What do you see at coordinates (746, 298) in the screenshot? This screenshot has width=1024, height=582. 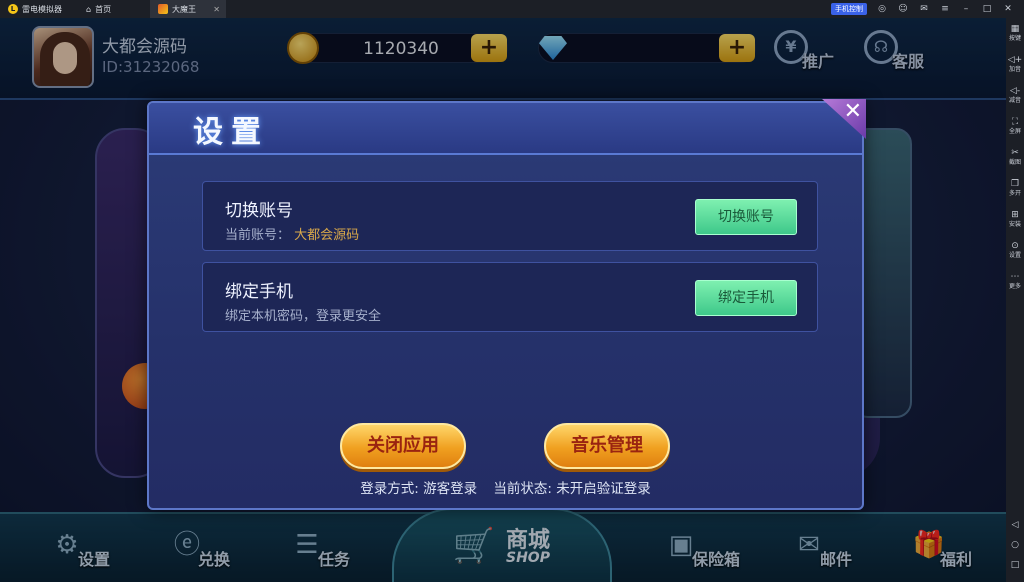 I see `bind-phone-button: 绑定手机` at bounding box center [746, 298].